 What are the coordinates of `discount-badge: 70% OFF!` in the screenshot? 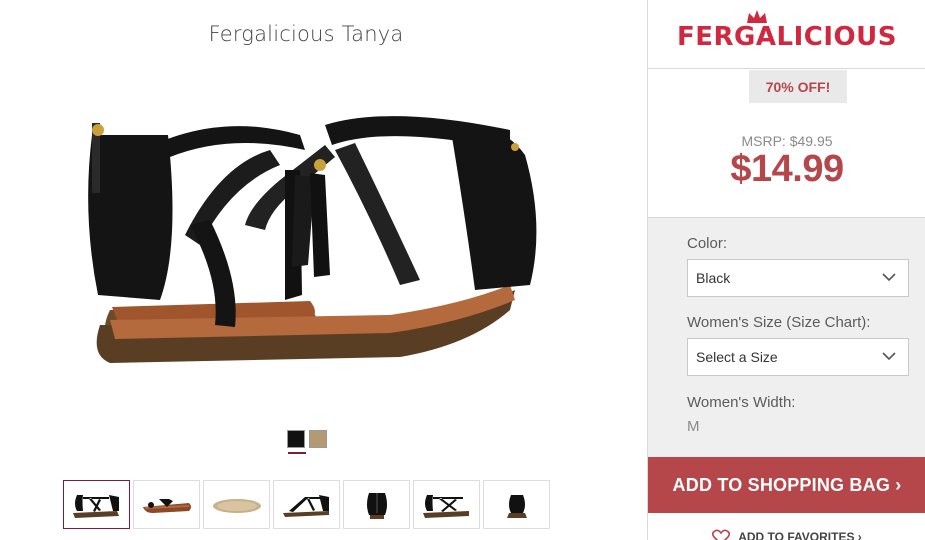 It's located at (798, 86).